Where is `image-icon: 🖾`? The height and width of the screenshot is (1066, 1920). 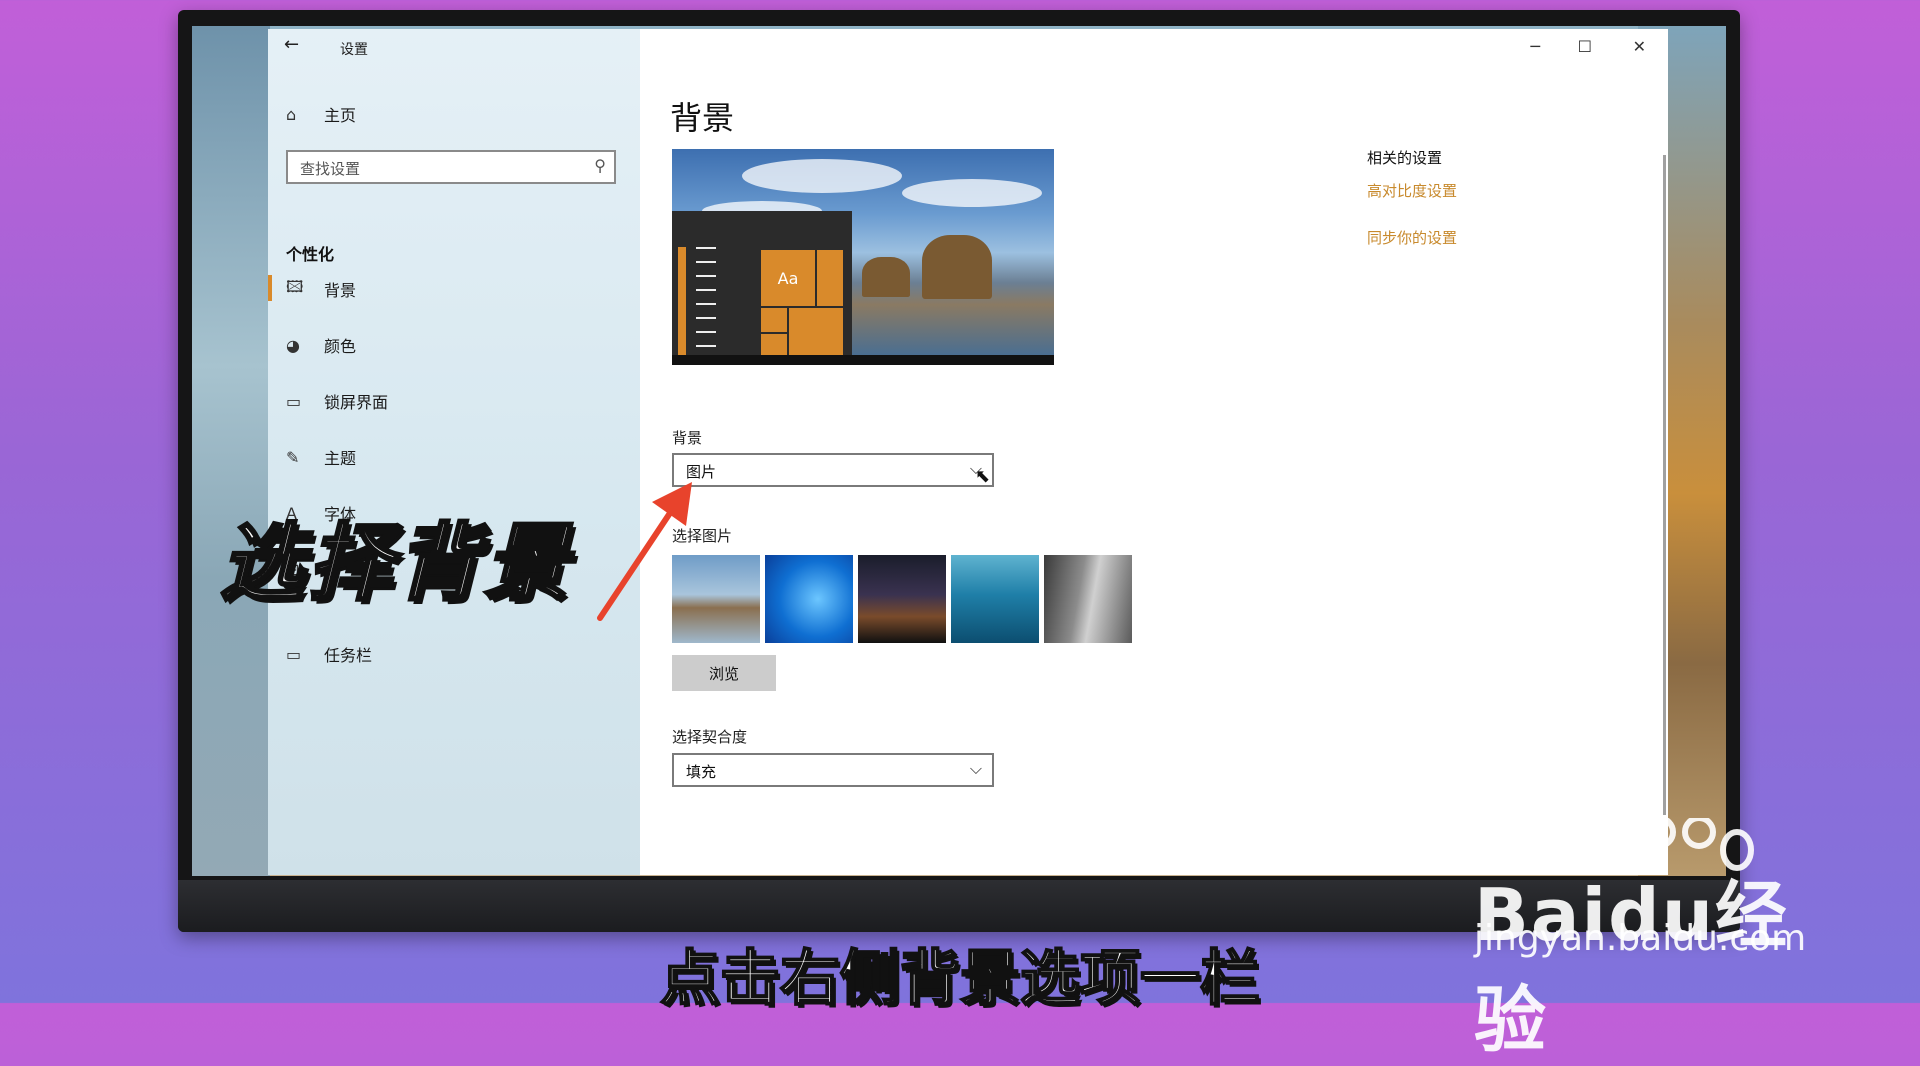 image-icon: 🖾 is located at coordinates (295, 286).